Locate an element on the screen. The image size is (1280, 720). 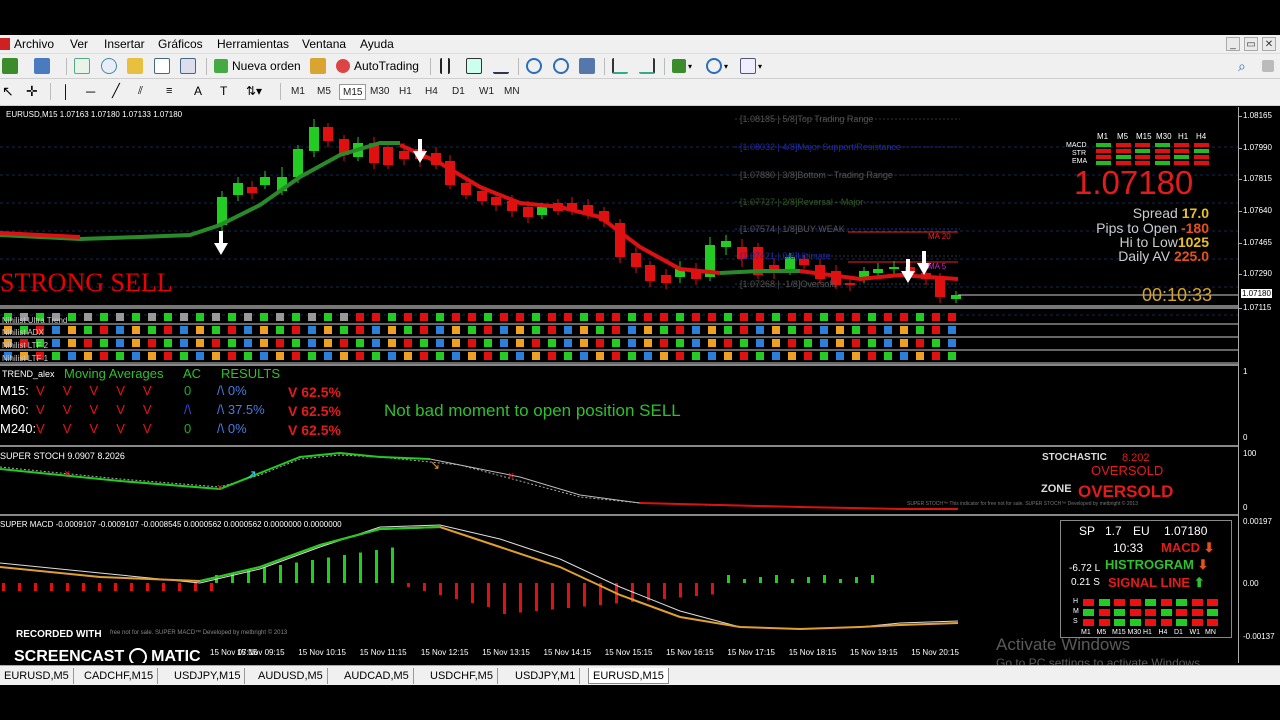
restore-icon: ▭ is located at coordinates (1251, 44).